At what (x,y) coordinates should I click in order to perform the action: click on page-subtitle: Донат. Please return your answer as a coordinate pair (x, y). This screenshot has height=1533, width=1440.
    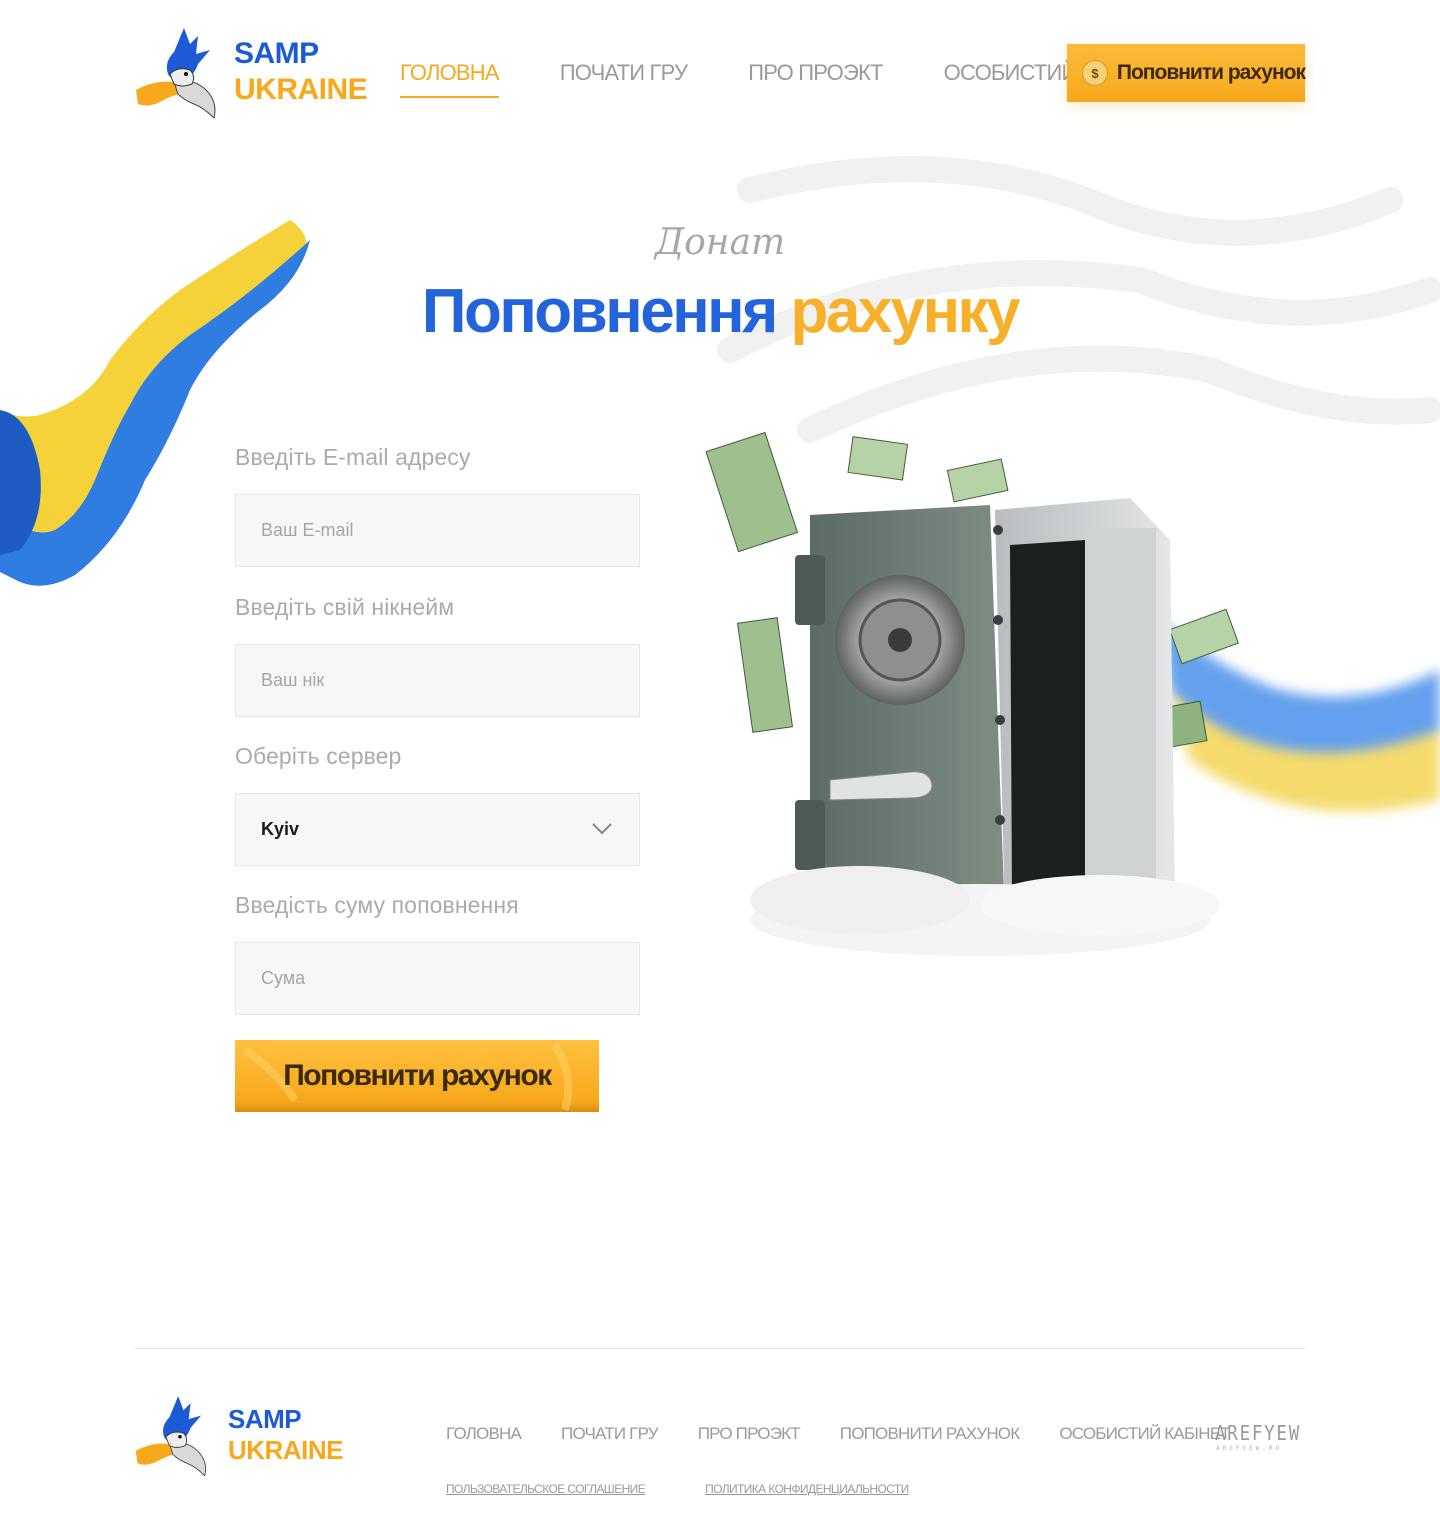
    Looking at the image, I should click on (720, 242).